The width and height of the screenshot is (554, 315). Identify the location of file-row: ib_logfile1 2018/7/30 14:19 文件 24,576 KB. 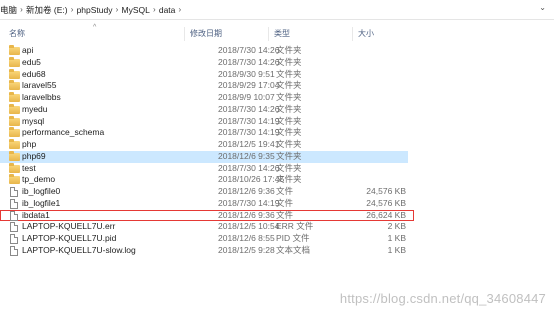
(277, 204).